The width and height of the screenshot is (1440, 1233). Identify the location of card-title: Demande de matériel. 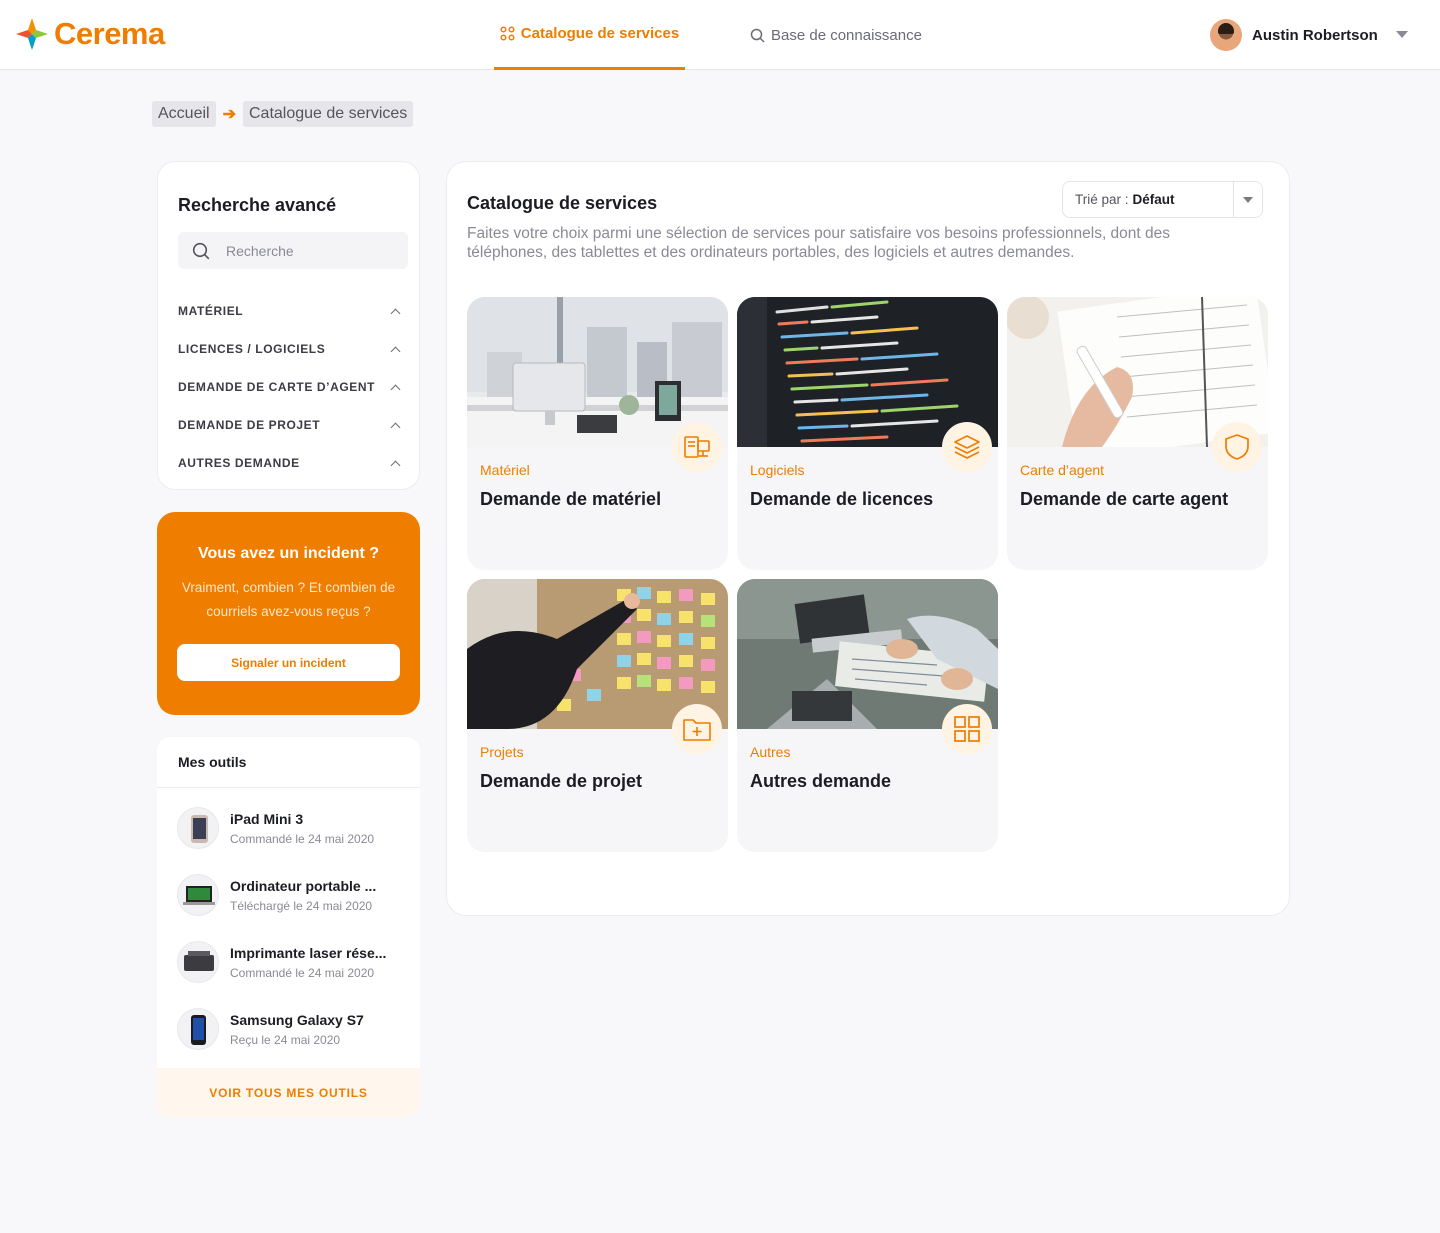
(571, 499).